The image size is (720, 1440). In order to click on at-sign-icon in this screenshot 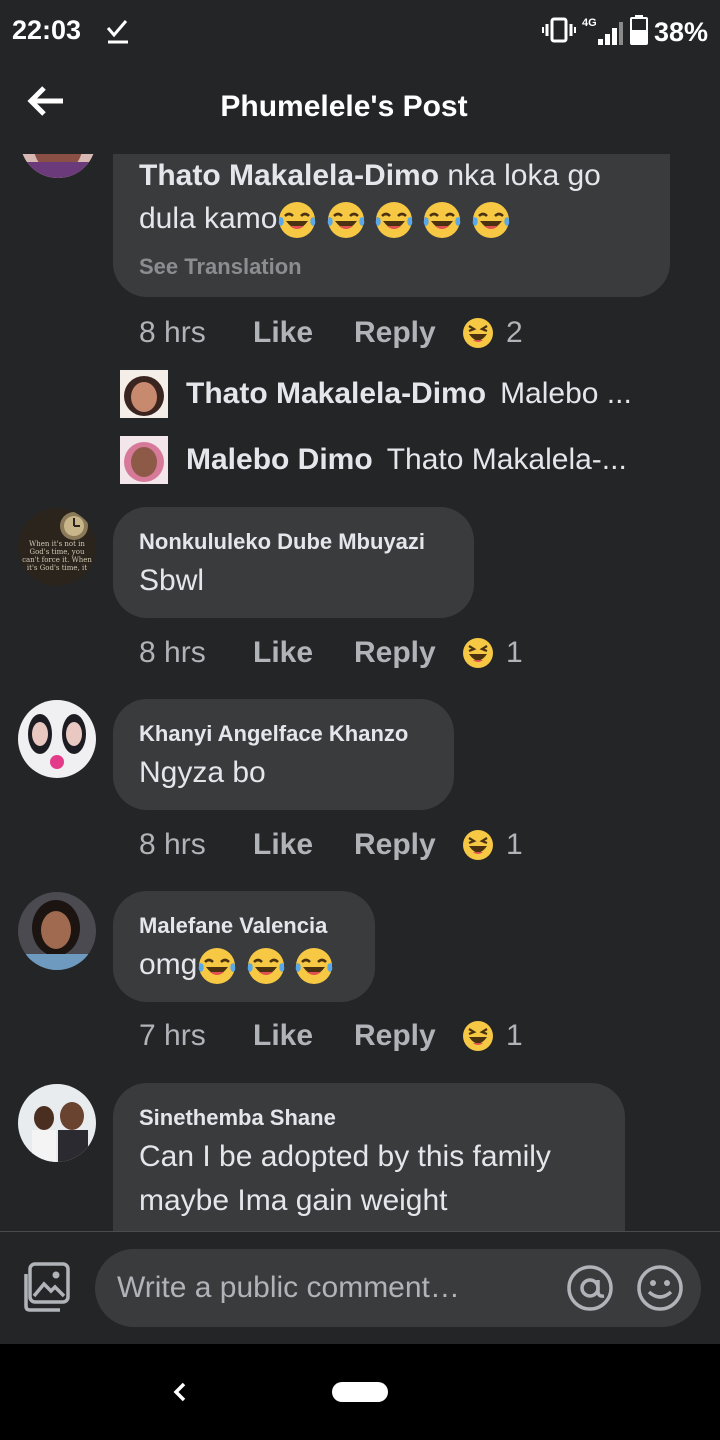, I will do `click(590, 1288)`.